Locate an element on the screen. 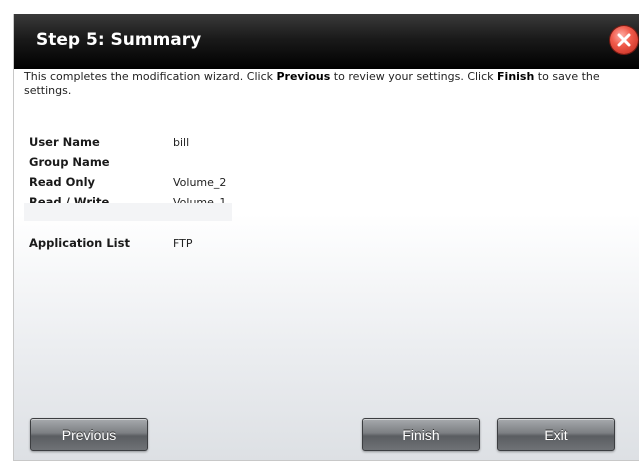 The image size is (639, 465). title-bar: Step 5: Summary is located at coordinates (326, 41).